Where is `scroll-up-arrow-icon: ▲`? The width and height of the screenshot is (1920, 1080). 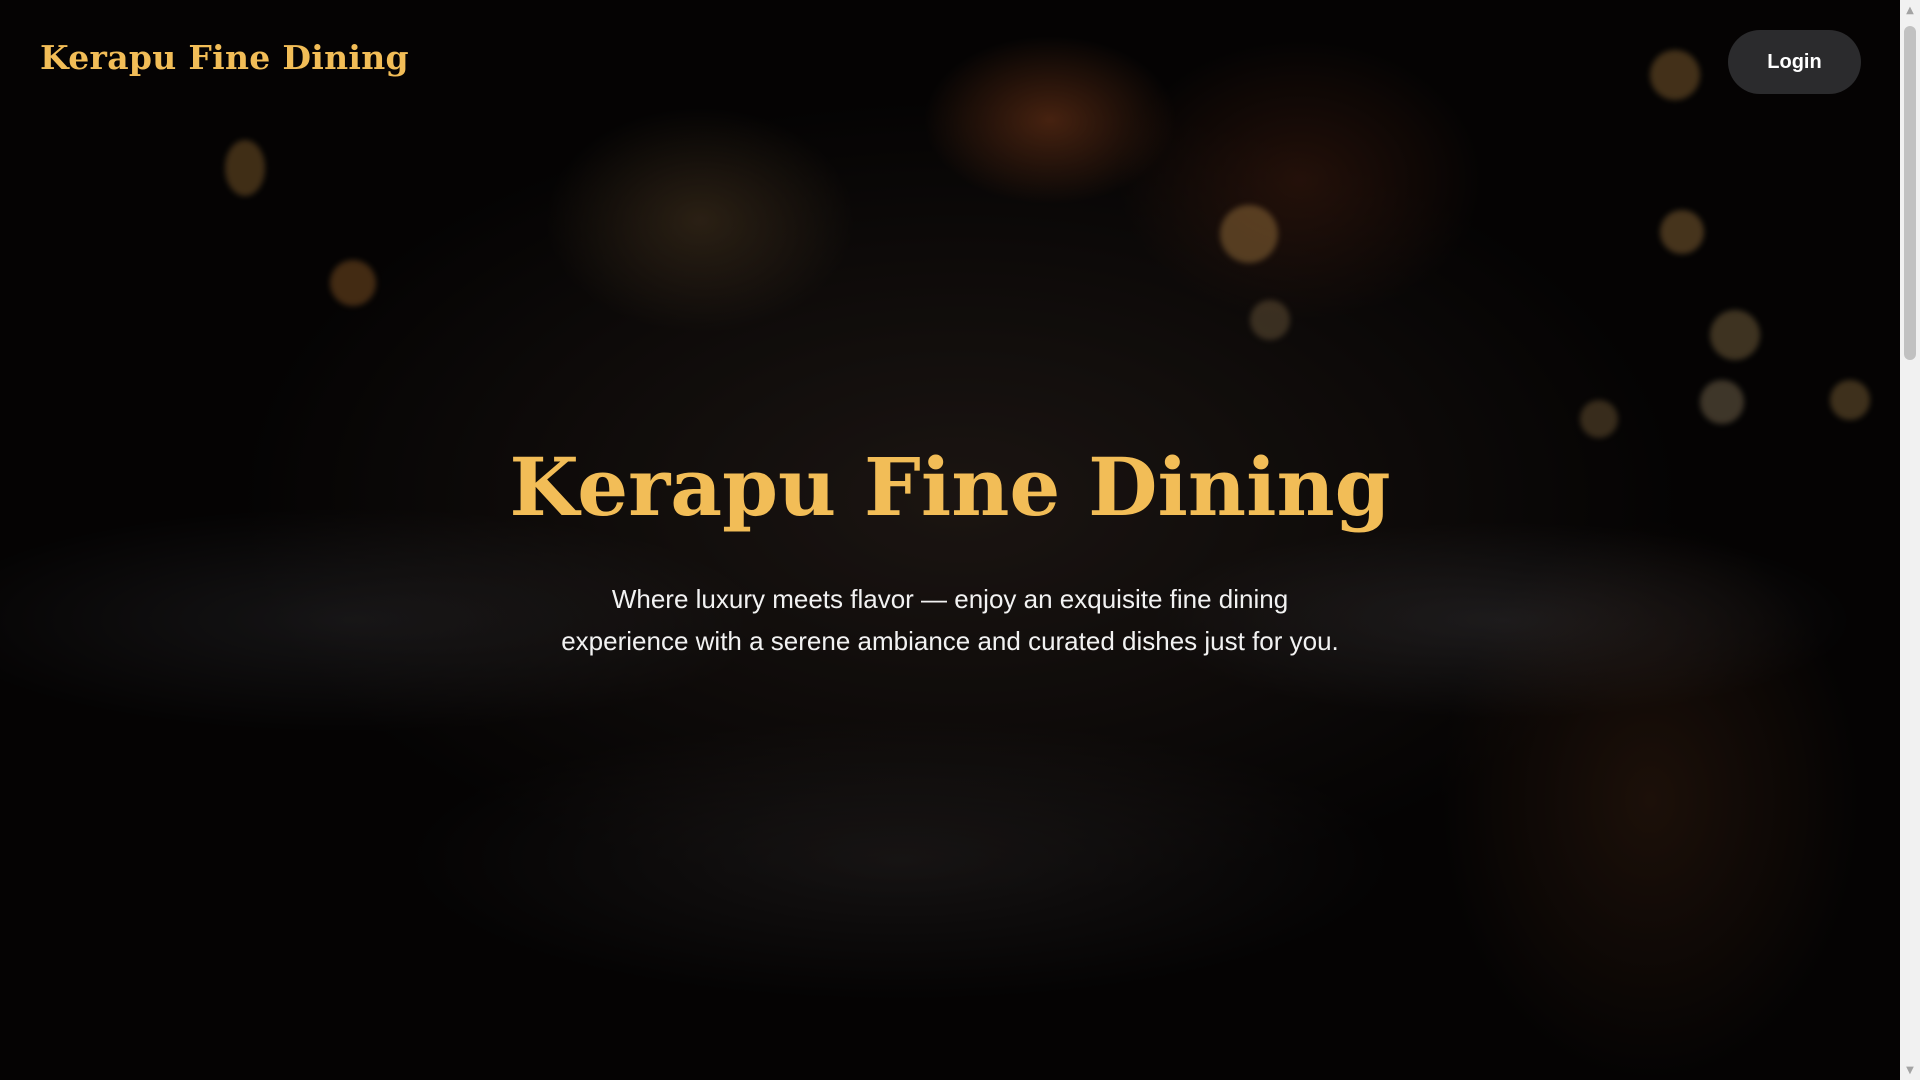 scroll-up-arrow-icon: ▲ is located at coordinates (1910, 10).